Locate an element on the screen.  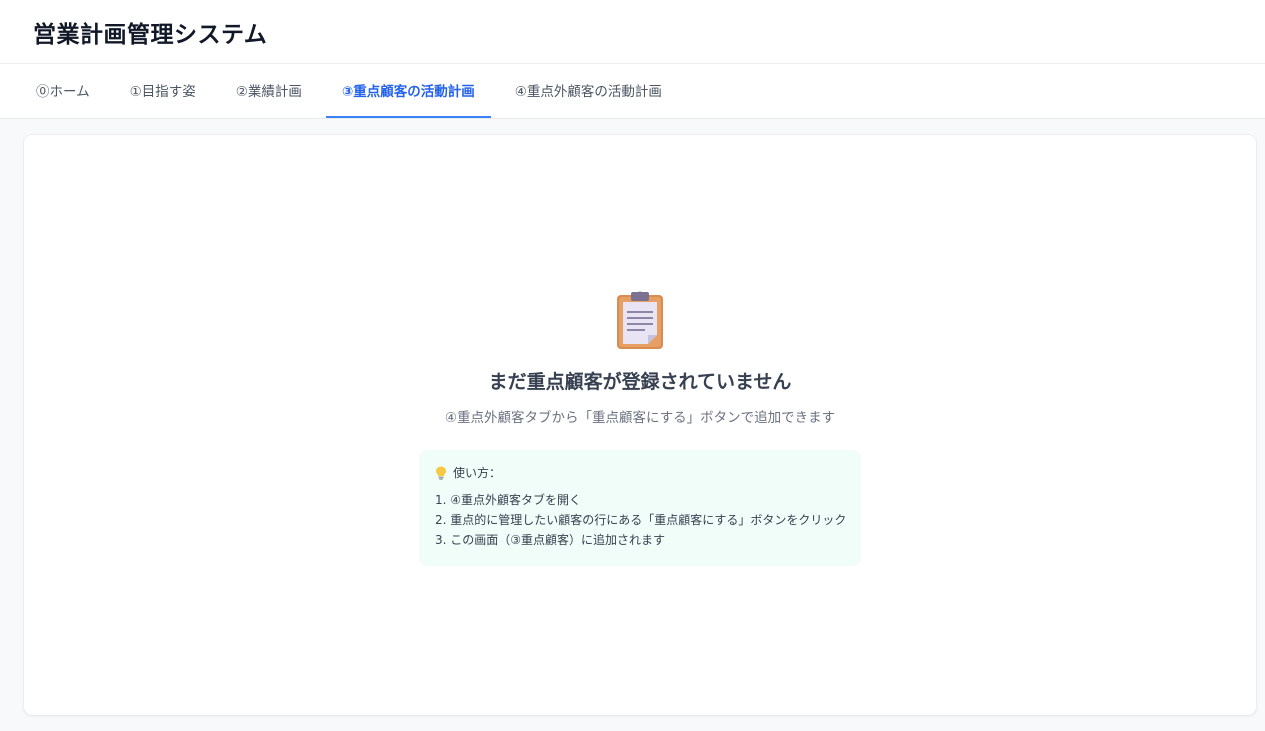
howto-step: 1. ④重点外顧客タブを開く is located at coordinates (508, 500).